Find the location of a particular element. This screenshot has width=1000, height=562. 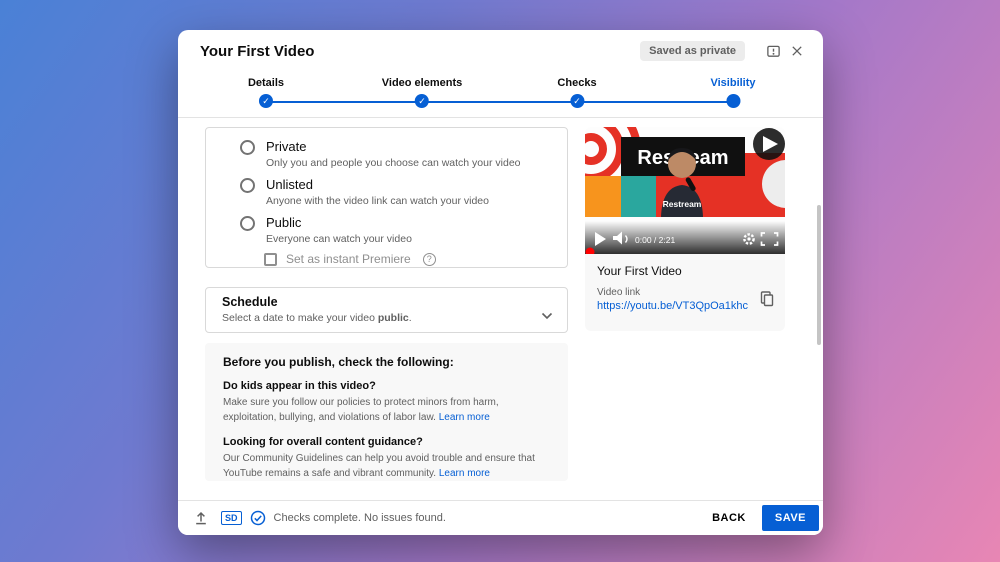

video-preview-panel: Restream Restream 0:00 / is located at coordinates (685, 229).